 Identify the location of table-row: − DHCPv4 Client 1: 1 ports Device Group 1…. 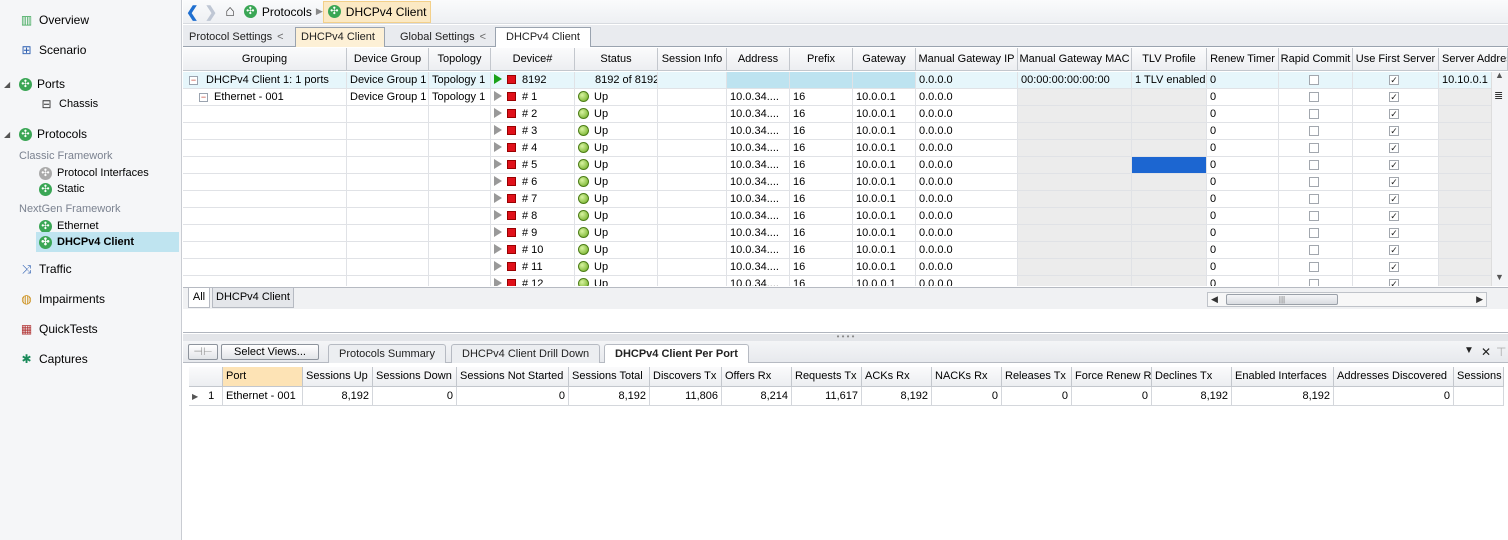
(845, 80).